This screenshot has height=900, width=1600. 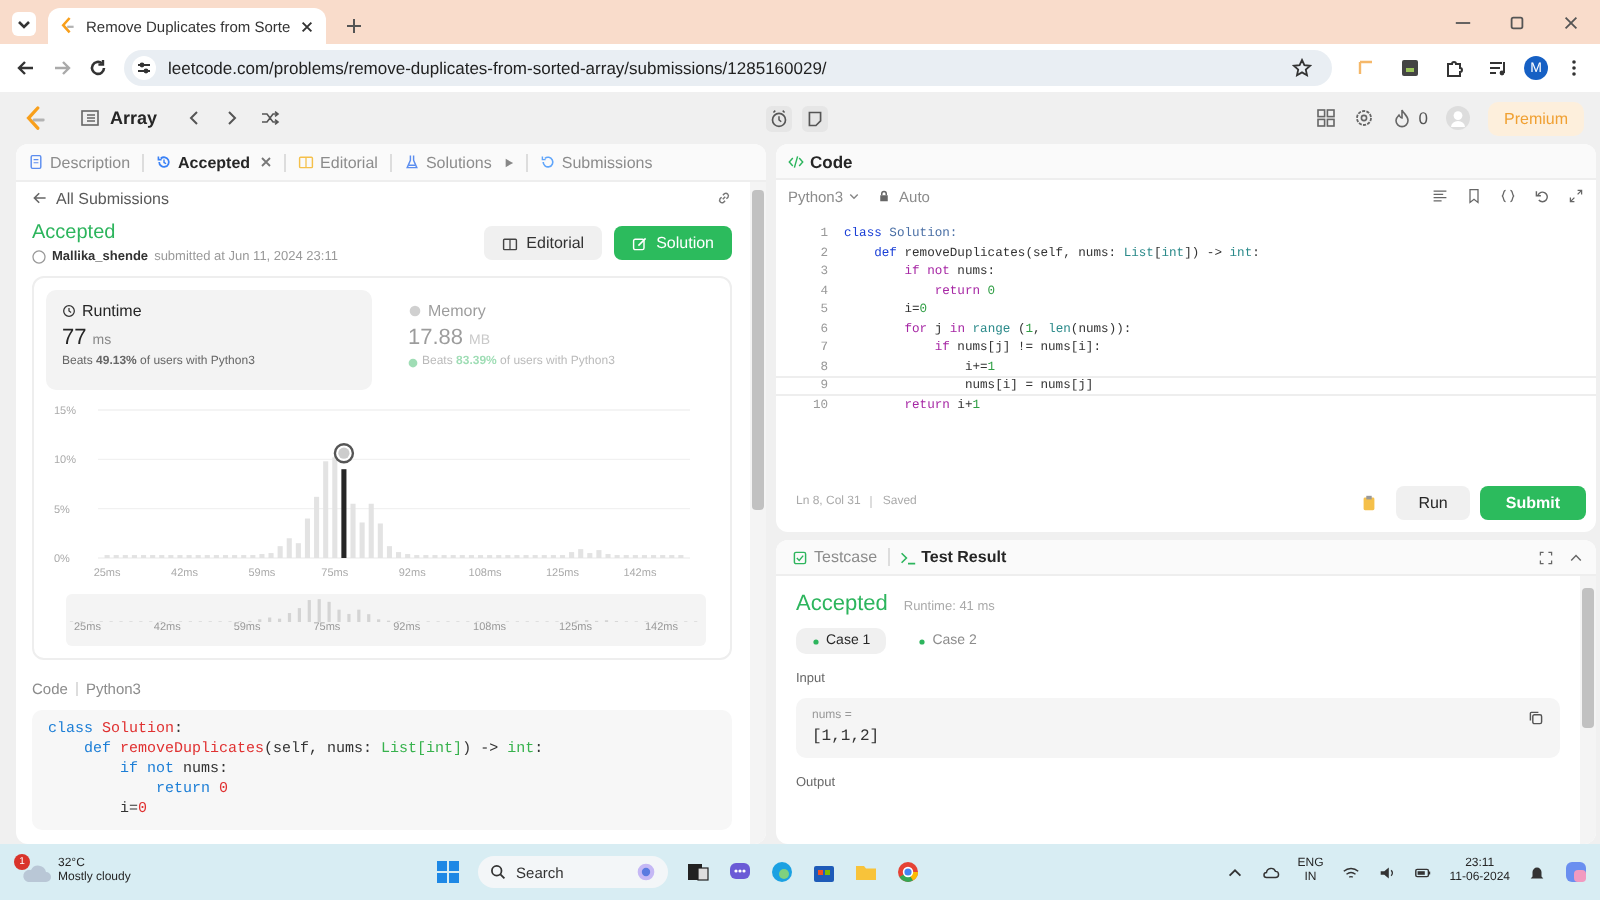 What do you see at coordinates (134, 118) in the screenshot?
I see `problem-list-link: Array` at bounding box center [134, 118].